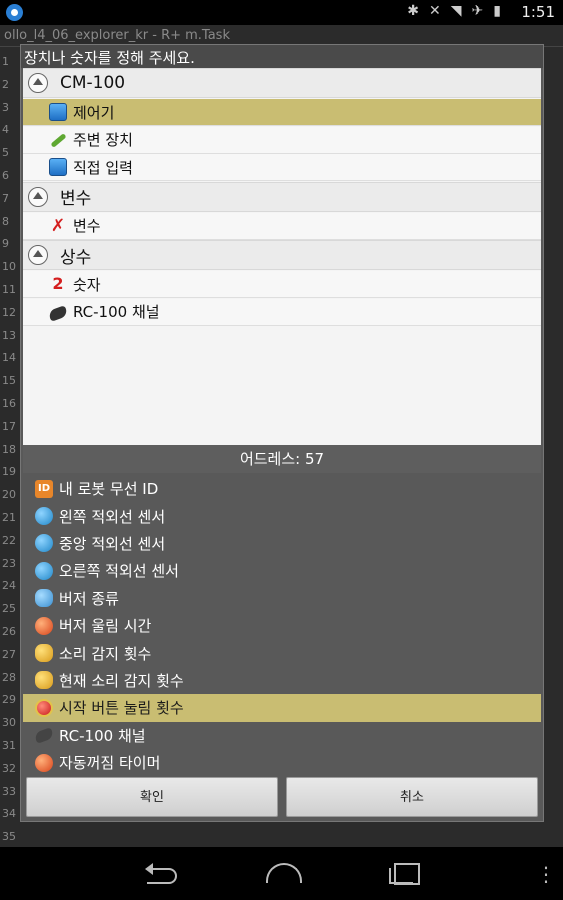 The image size is (563, 900). Describe the element at coordinates (9, 563) in the screenshot. I see `line-number: 23` at that location.